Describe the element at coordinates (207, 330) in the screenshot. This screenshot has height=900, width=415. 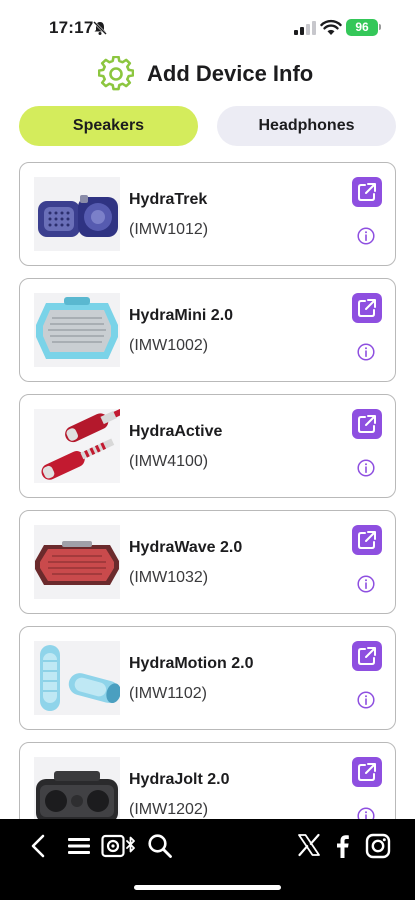
I see `device-card: HydraMini 2.0 (IMW1002)` at that location.